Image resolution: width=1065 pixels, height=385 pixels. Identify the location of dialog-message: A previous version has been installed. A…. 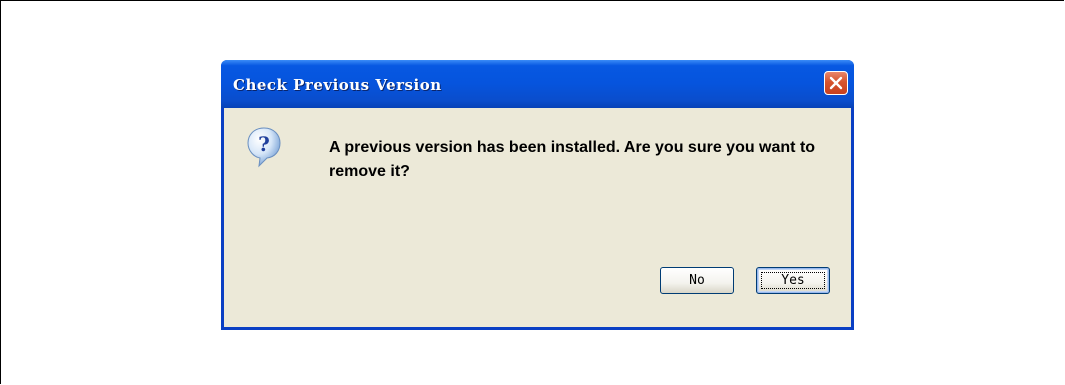
(572, 159).